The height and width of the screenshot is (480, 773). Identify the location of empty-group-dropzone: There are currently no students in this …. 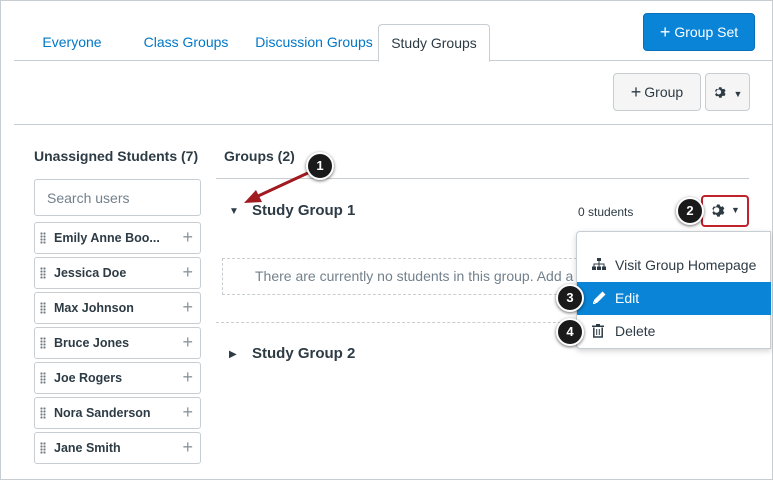
(402, 276).